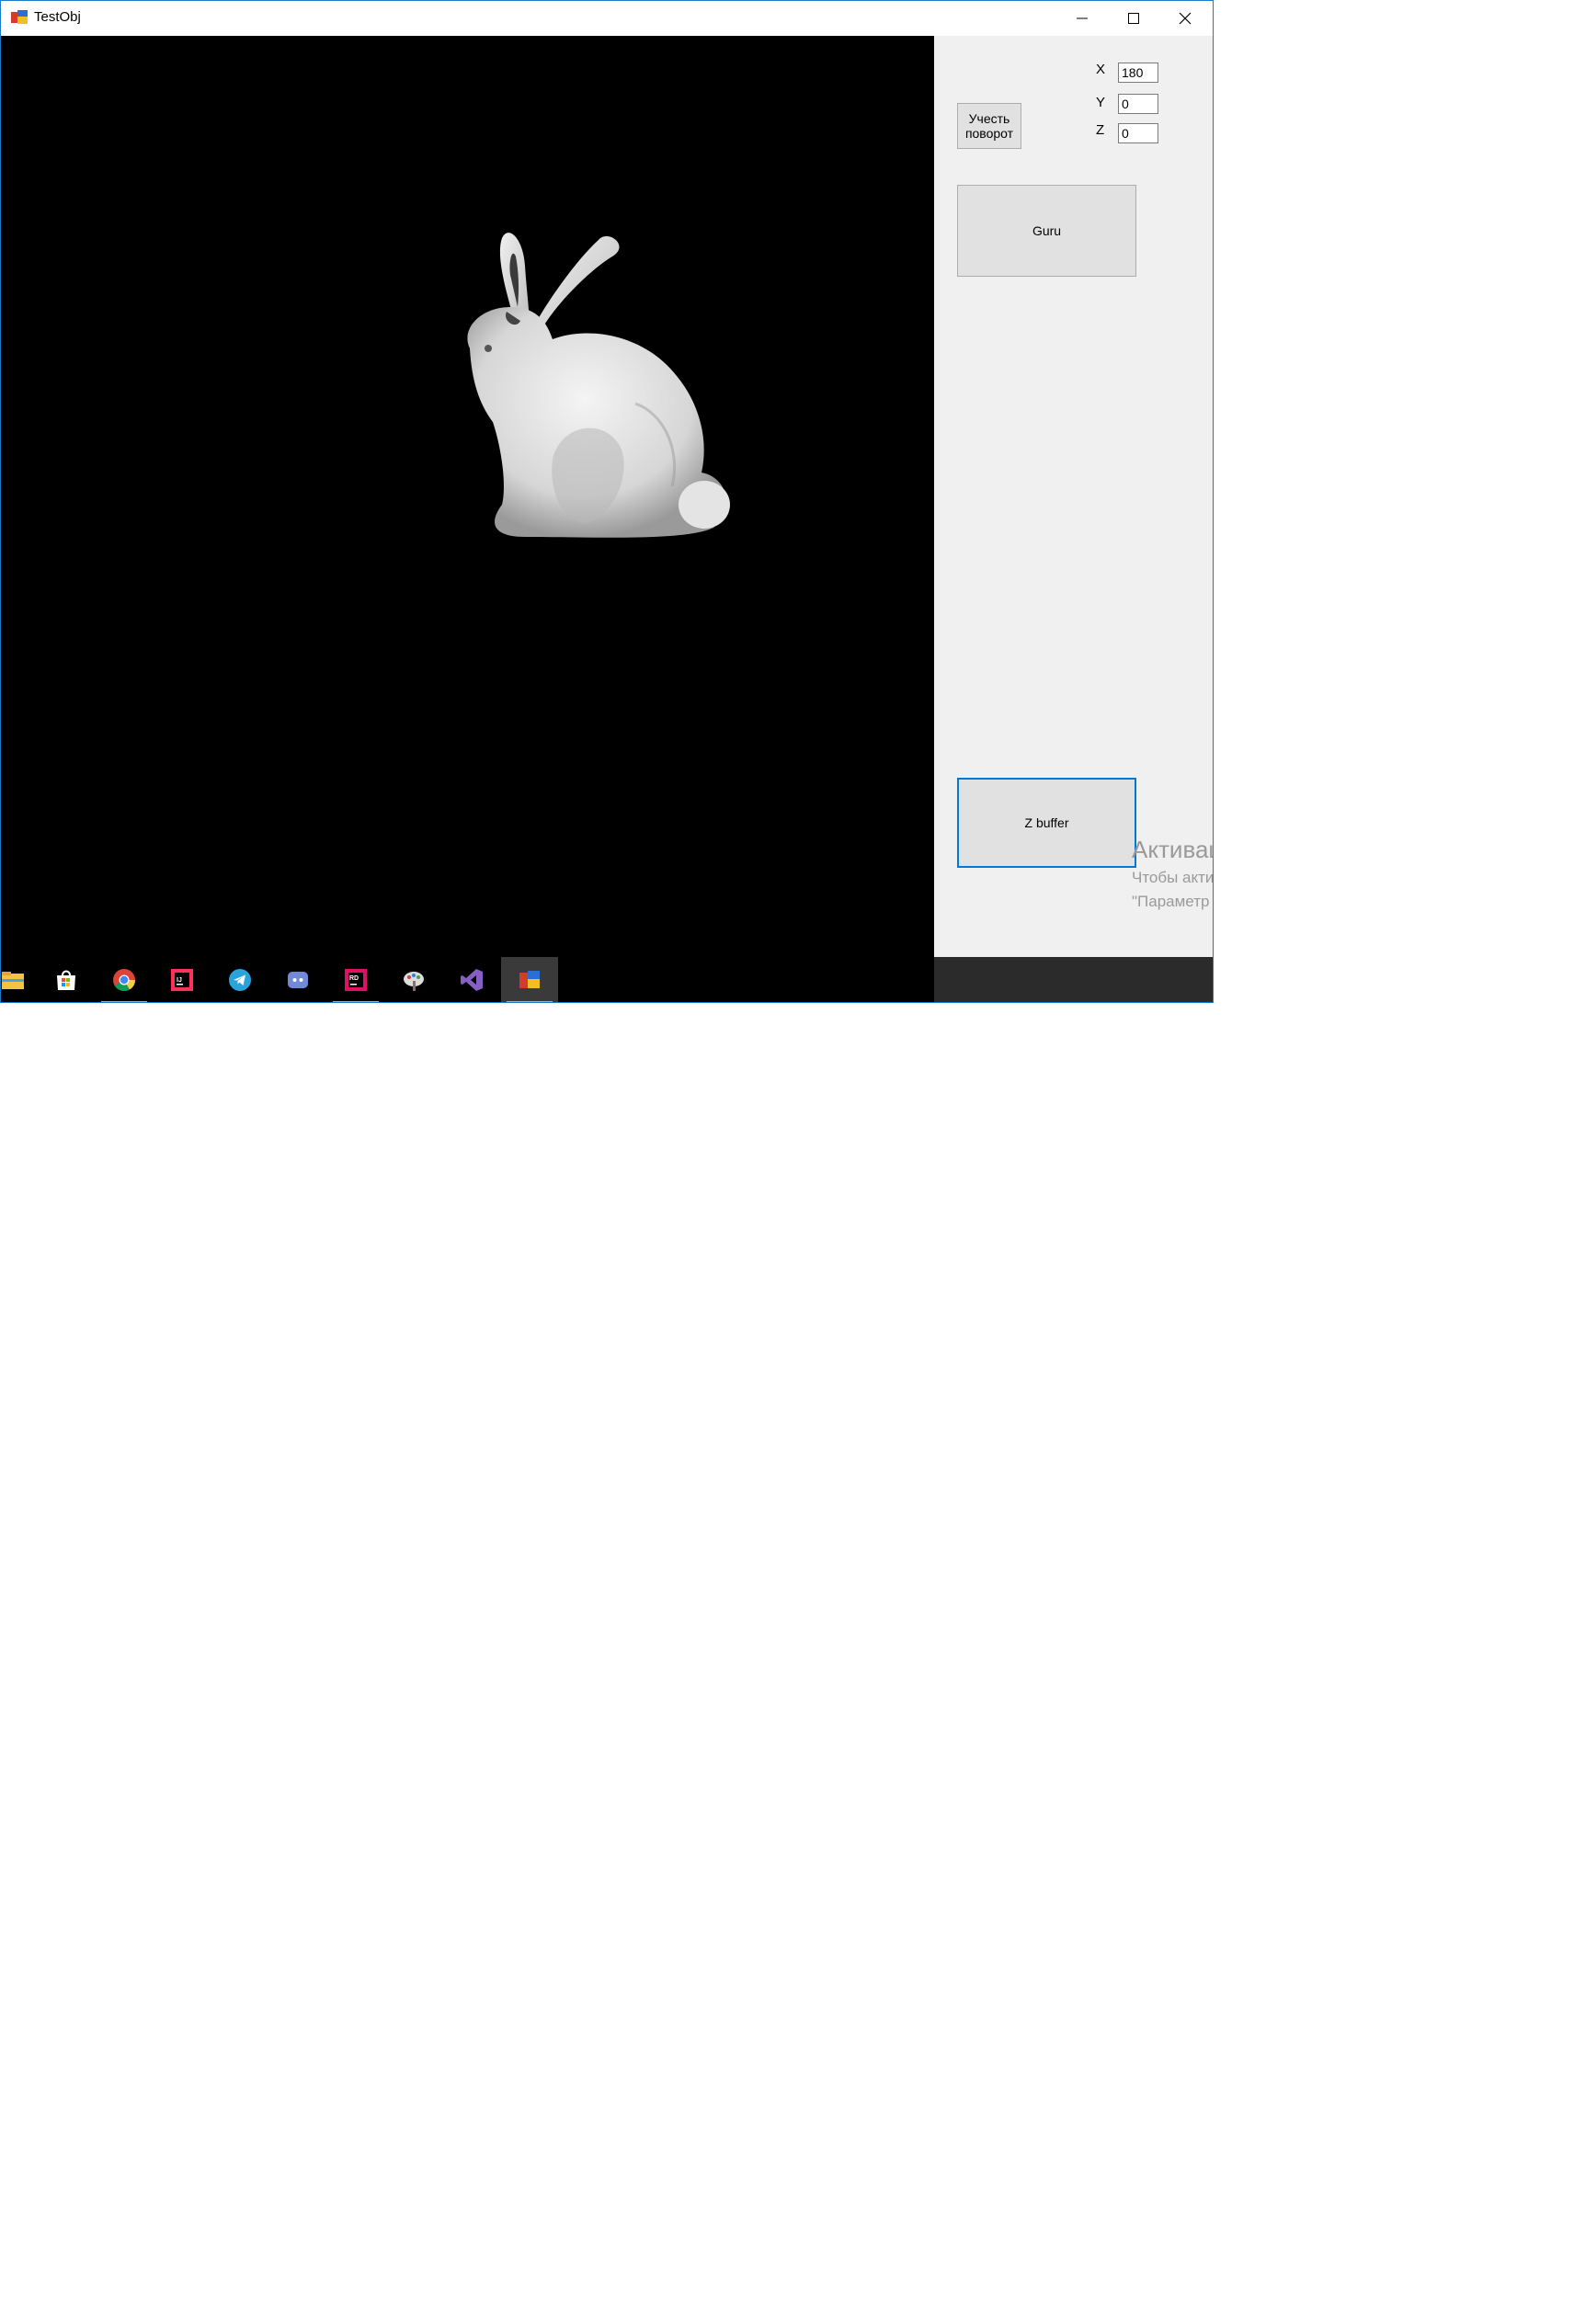 This screenshot has width=1574, height=2324. I want to click on close-button, so click(1185, 19).